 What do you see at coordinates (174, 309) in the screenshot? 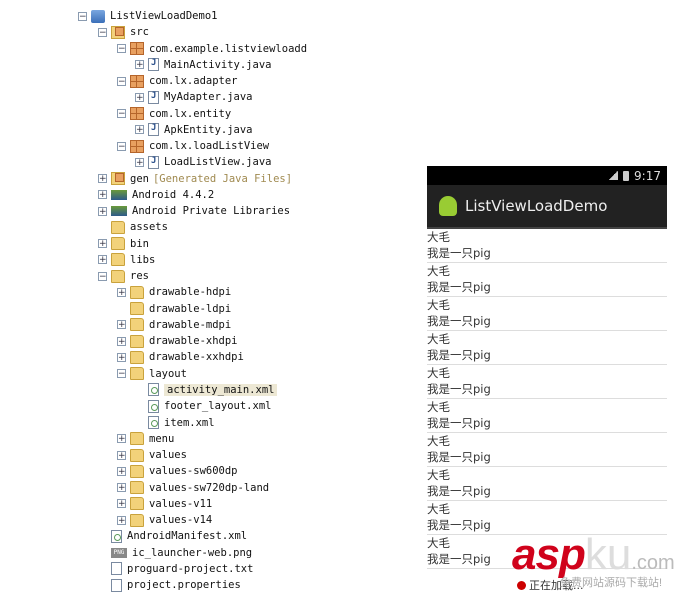
I see `tree-item: drawable-ldpi` at bounding box center [174, 309].